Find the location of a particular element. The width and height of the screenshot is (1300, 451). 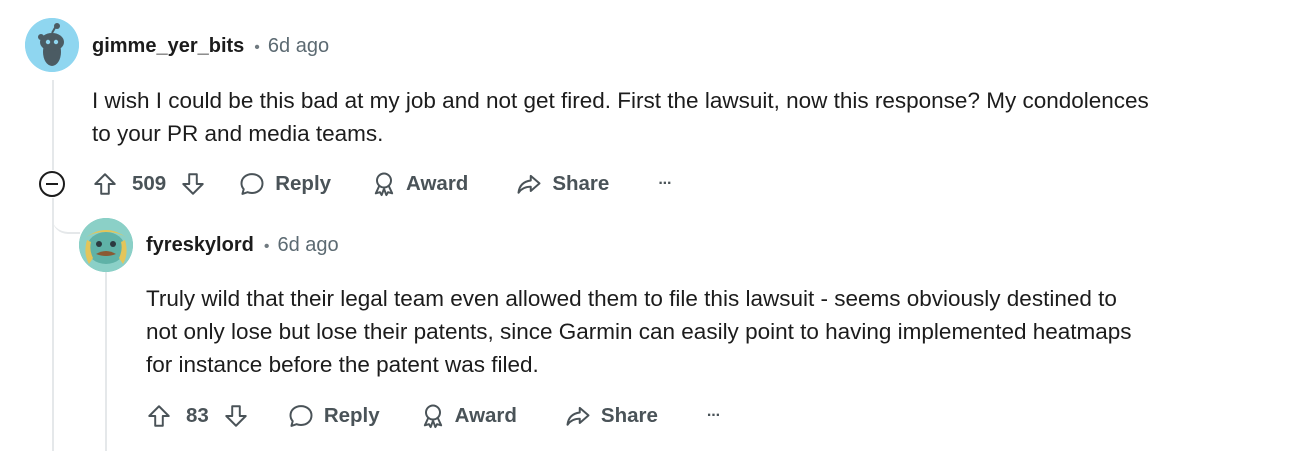

thread-line-parent-lower is located at coordinates (53, 324).